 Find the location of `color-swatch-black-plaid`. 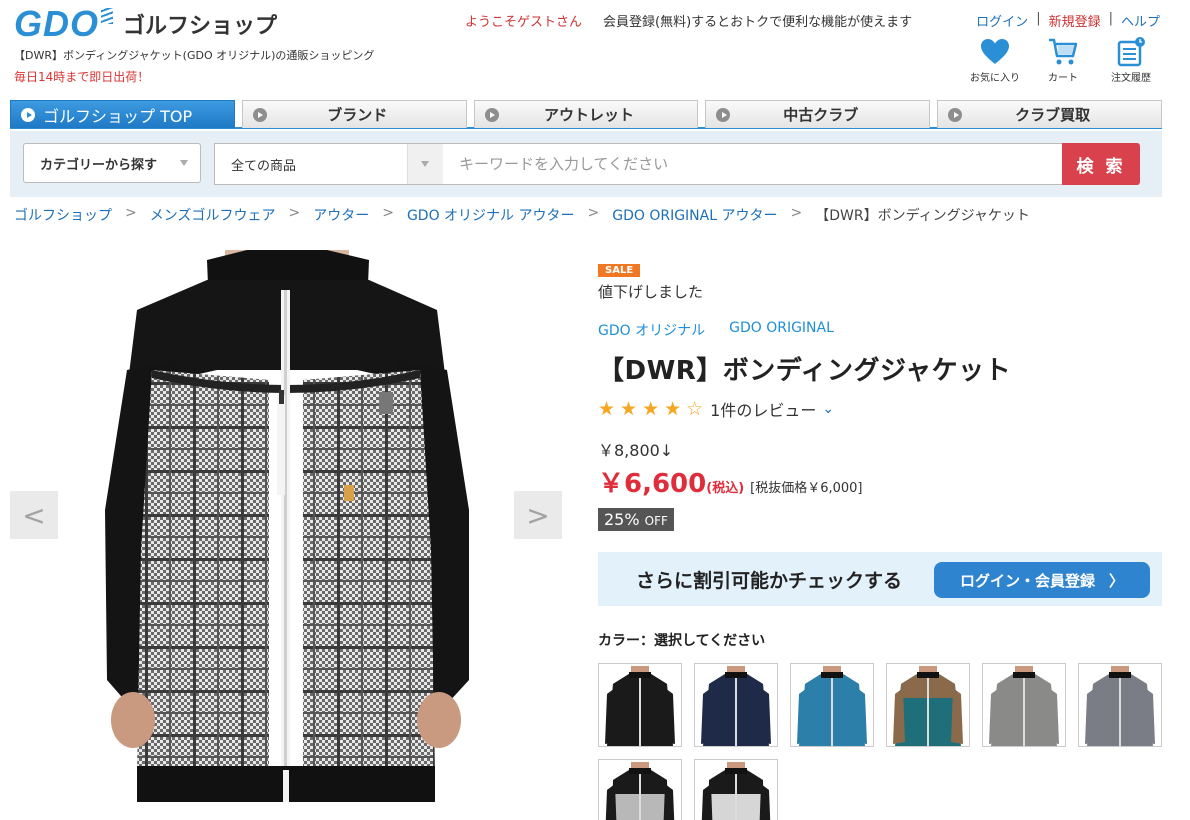

color-swatch-black-plaid is located at coordinates (736, 789).